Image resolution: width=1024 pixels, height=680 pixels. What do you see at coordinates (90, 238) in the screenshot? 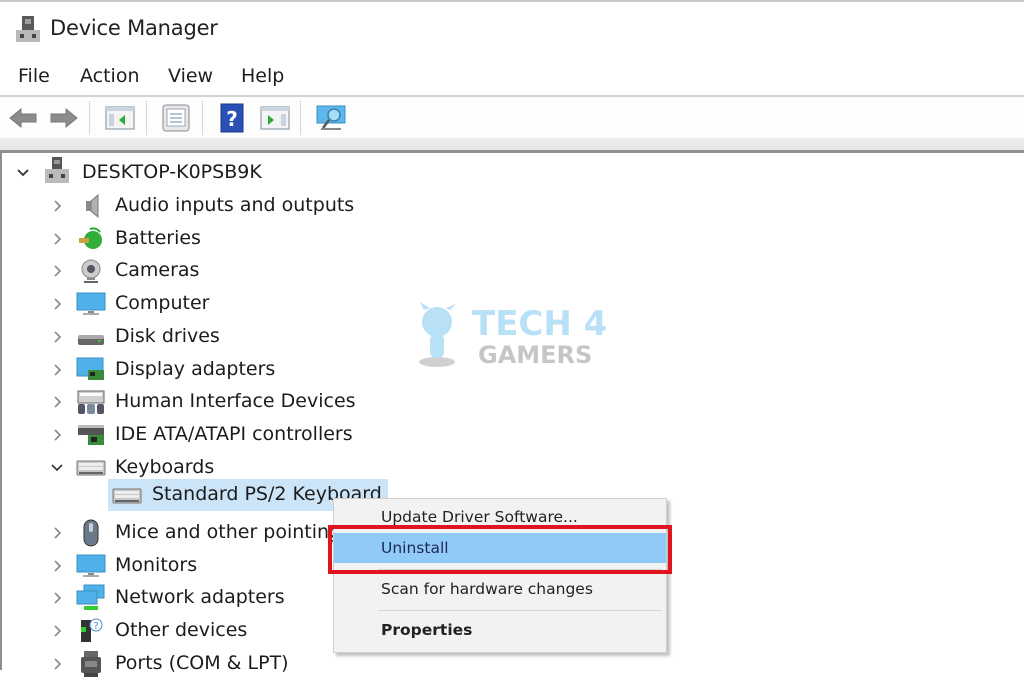
I see `battery-icon` at bounding box center [90, 238].